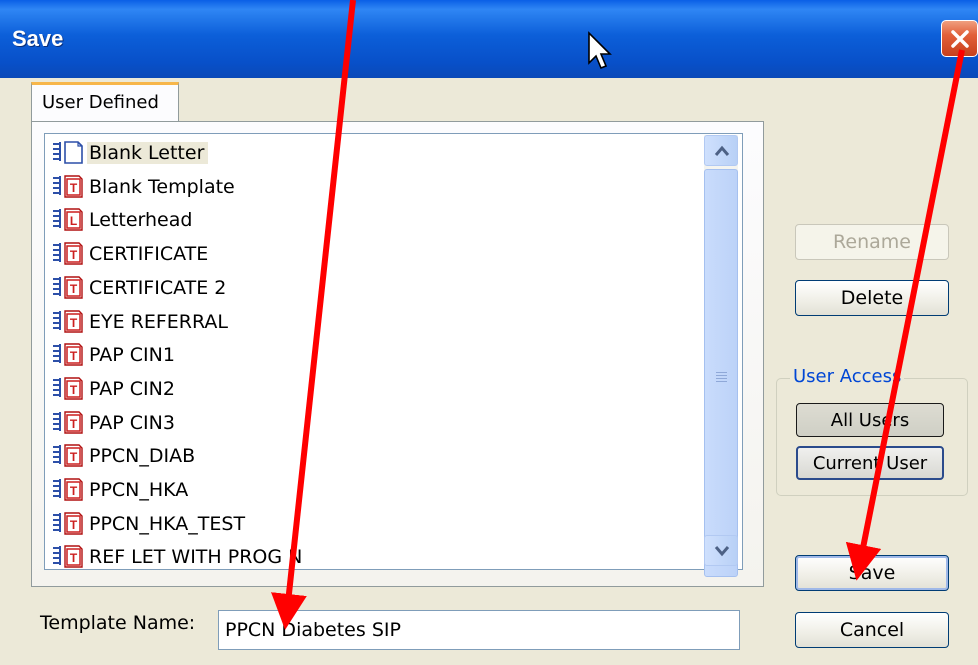  What do you see at coordinates (196, 557) in the screenshot?
I see `list-item-label: REF LET WITH PROG N` at bounding box center [196, 557].